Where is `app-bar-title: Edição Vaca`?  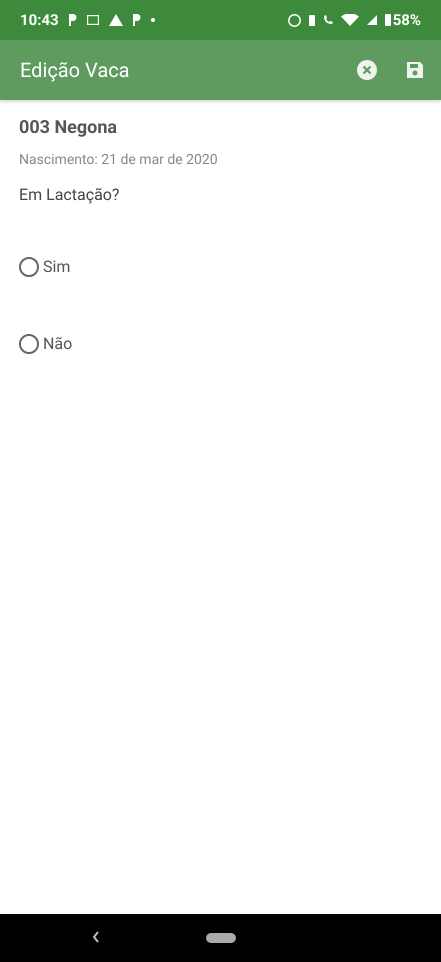 app-bar-title: Edição Vaca is located at coordinates (75, 70).